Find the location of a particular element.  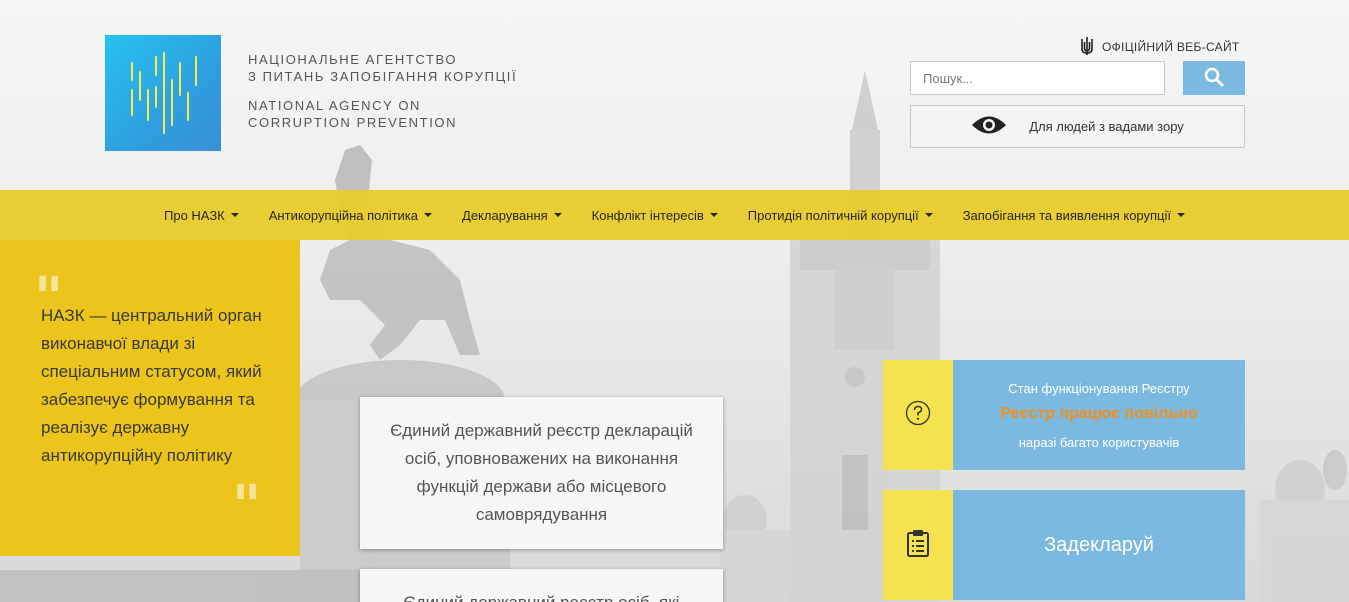

declare-icon-box is located at coordinates (918, 545).